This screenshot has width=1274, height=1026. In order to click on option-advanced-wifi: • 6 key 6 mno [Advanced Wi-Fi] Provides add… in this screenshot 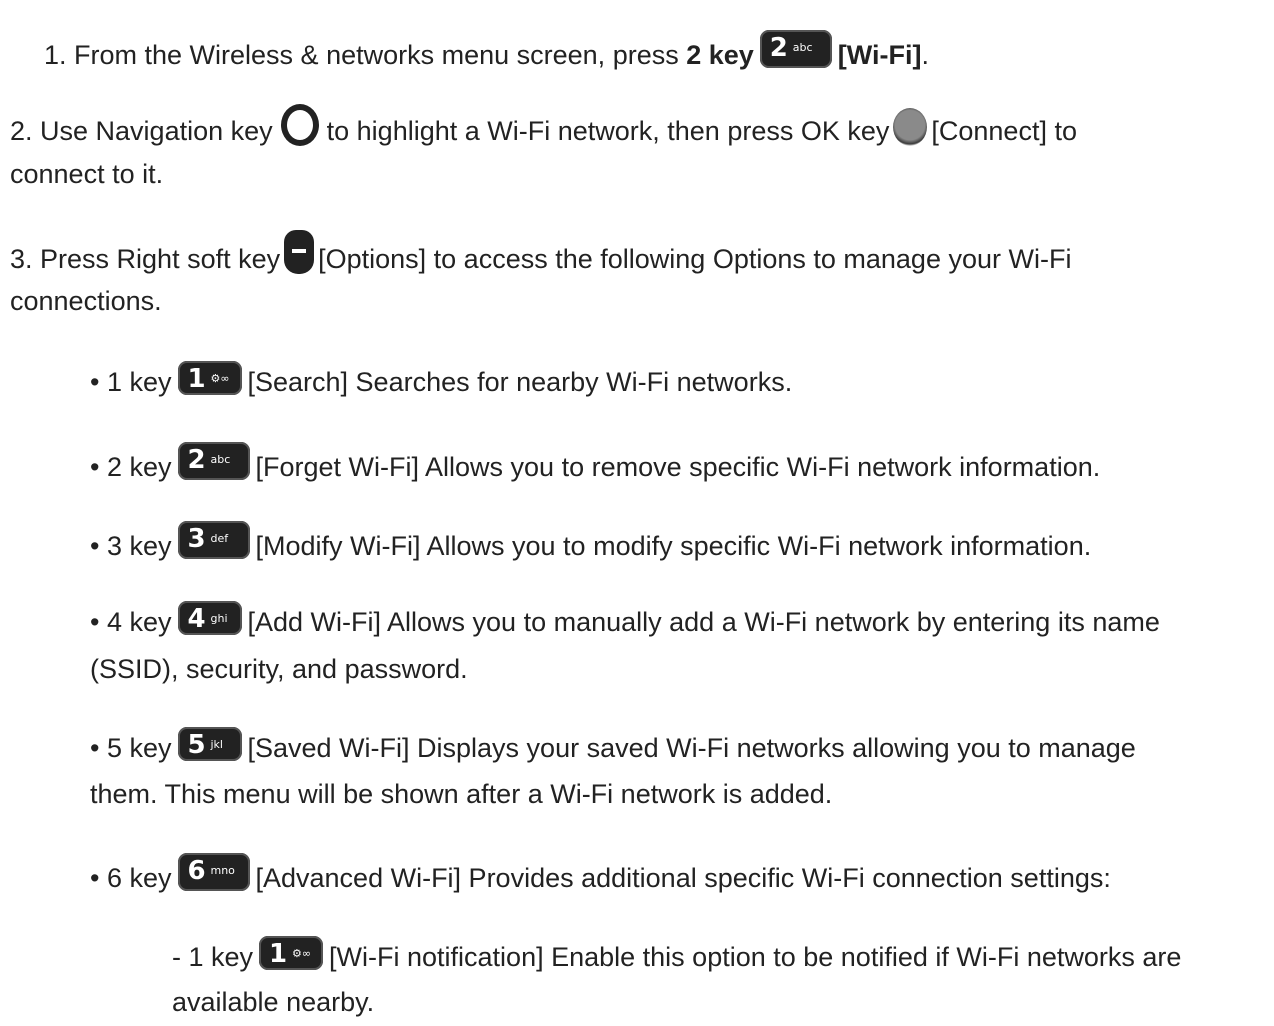, I will do `click(600, 877)`.